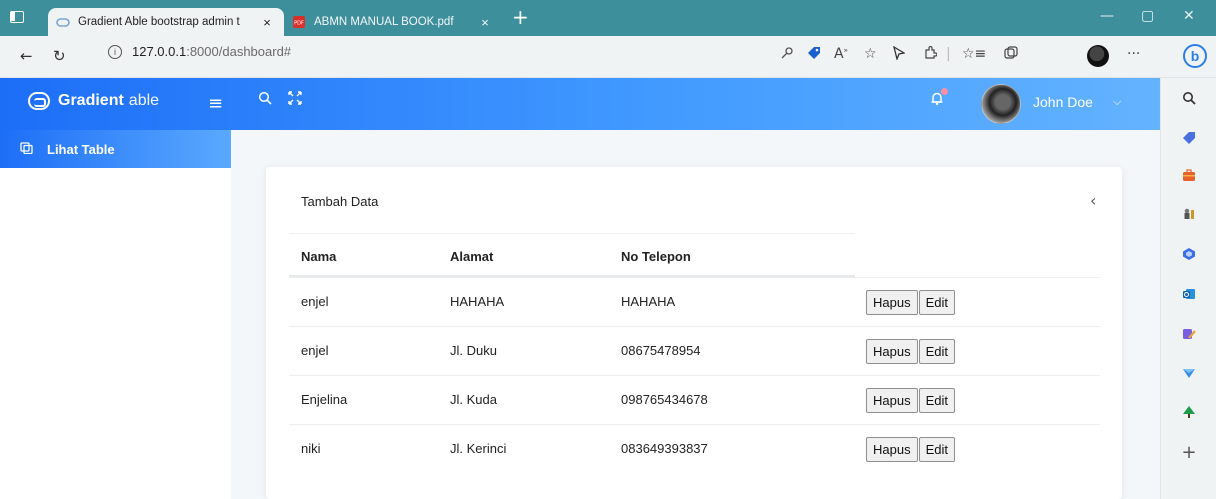  What do you see at coordinates (944, 91) in the screenshot?
I see `notification-dot` at bounding box center [944, 91].